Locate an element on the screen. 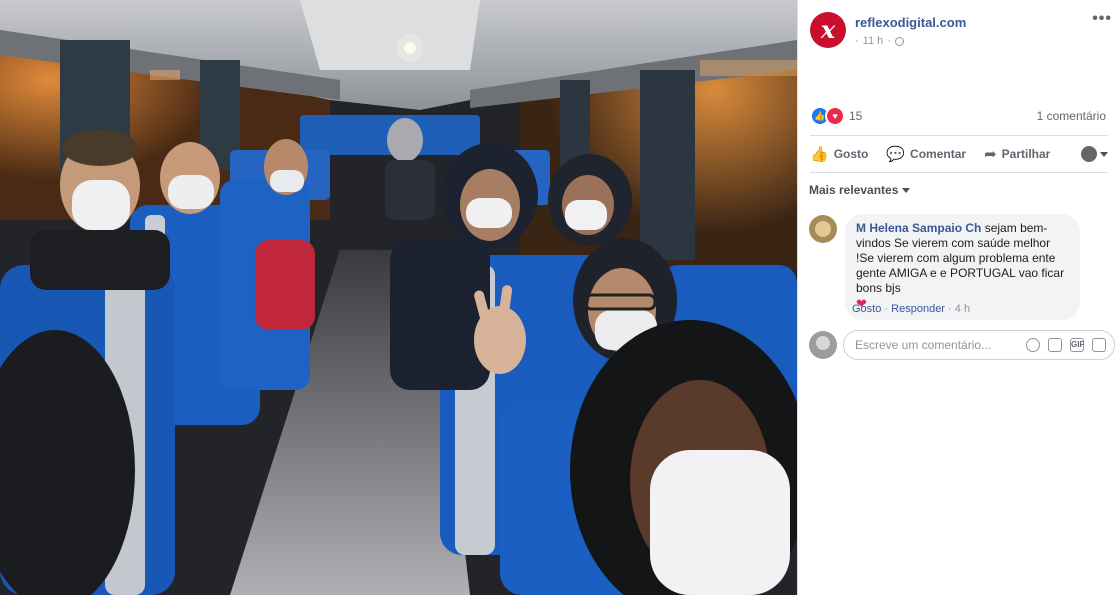  share-button: ➦ Partilhar is located at coordinates (1017, 154).